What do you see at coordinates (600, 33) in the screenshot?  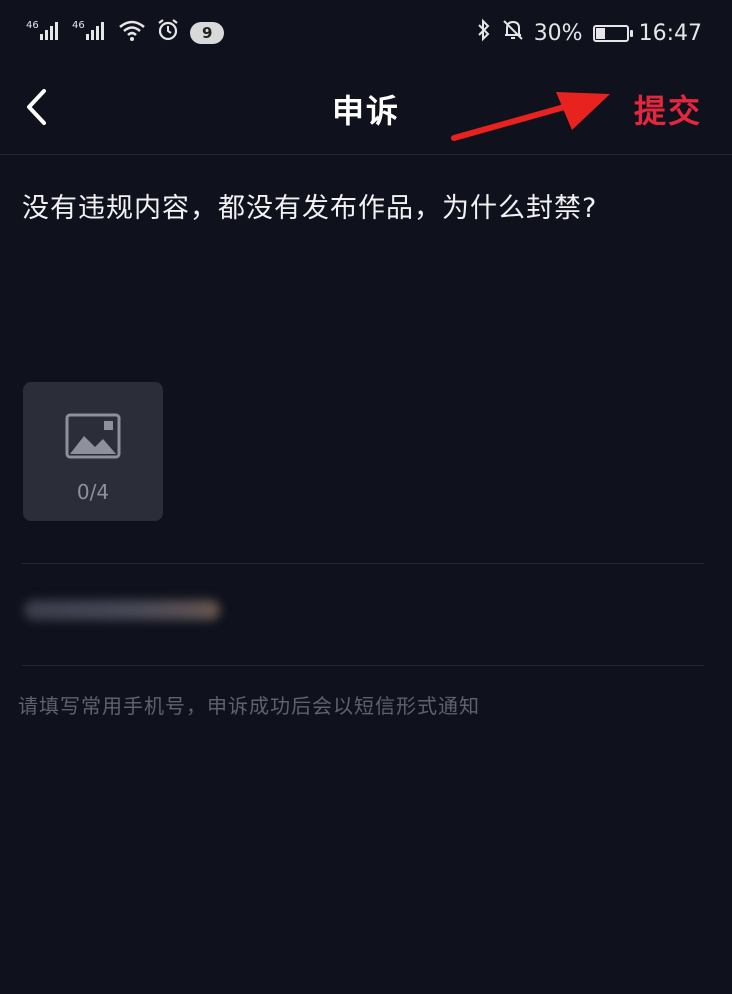 I see `battery-level` at bounding box center [600, 33].